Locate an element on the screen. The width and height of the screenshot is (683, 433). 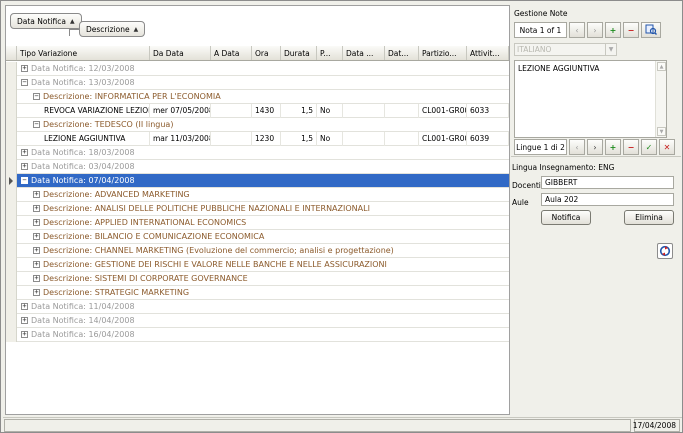
table-cell: 1230 is located at coordinates (266, 138).